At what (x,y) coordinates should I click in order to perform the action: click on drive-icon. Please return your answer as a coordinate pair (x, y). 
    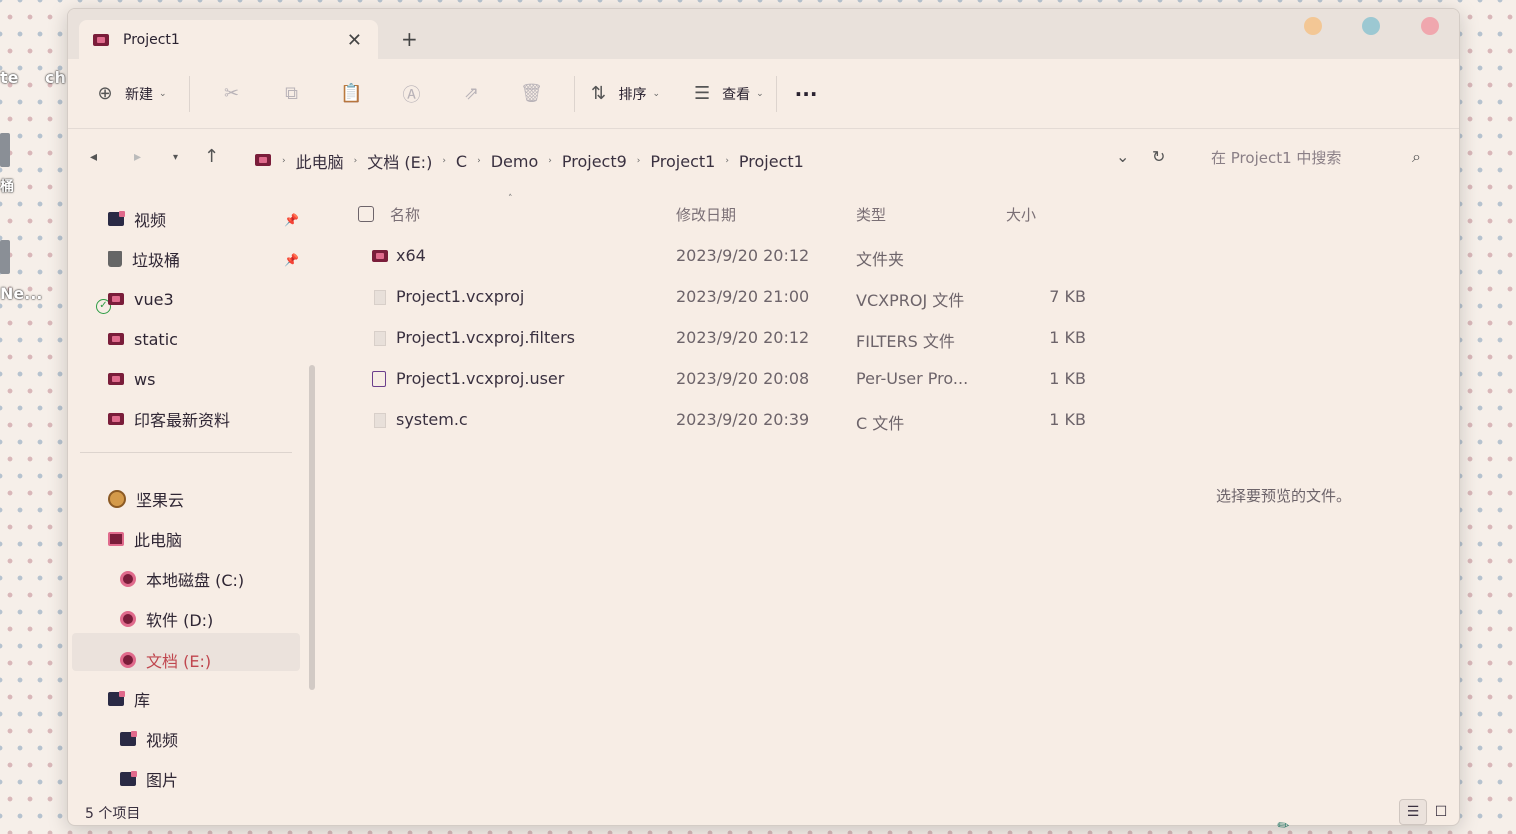
    Looking at the image, I should click on (128, 579).